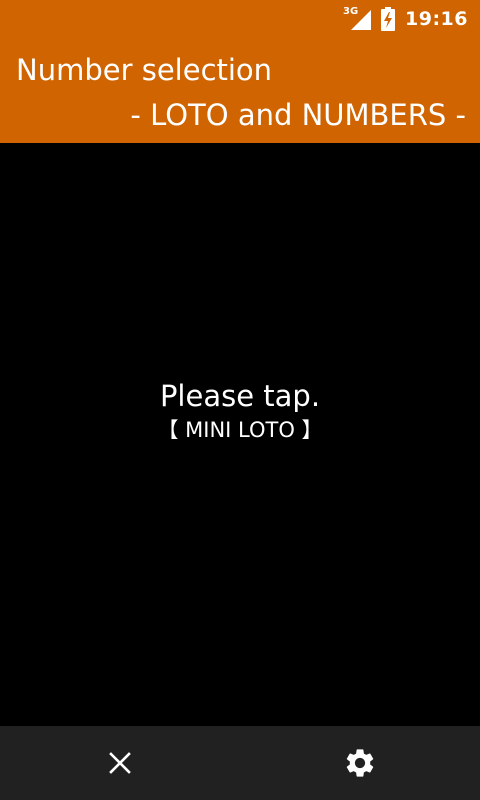 This screenshot has height=800, width=480. What do you see at coordinates (240, 19) in the screenshot?
I see `status-bar: 3G 19:16` at bounding box center [240, 19].